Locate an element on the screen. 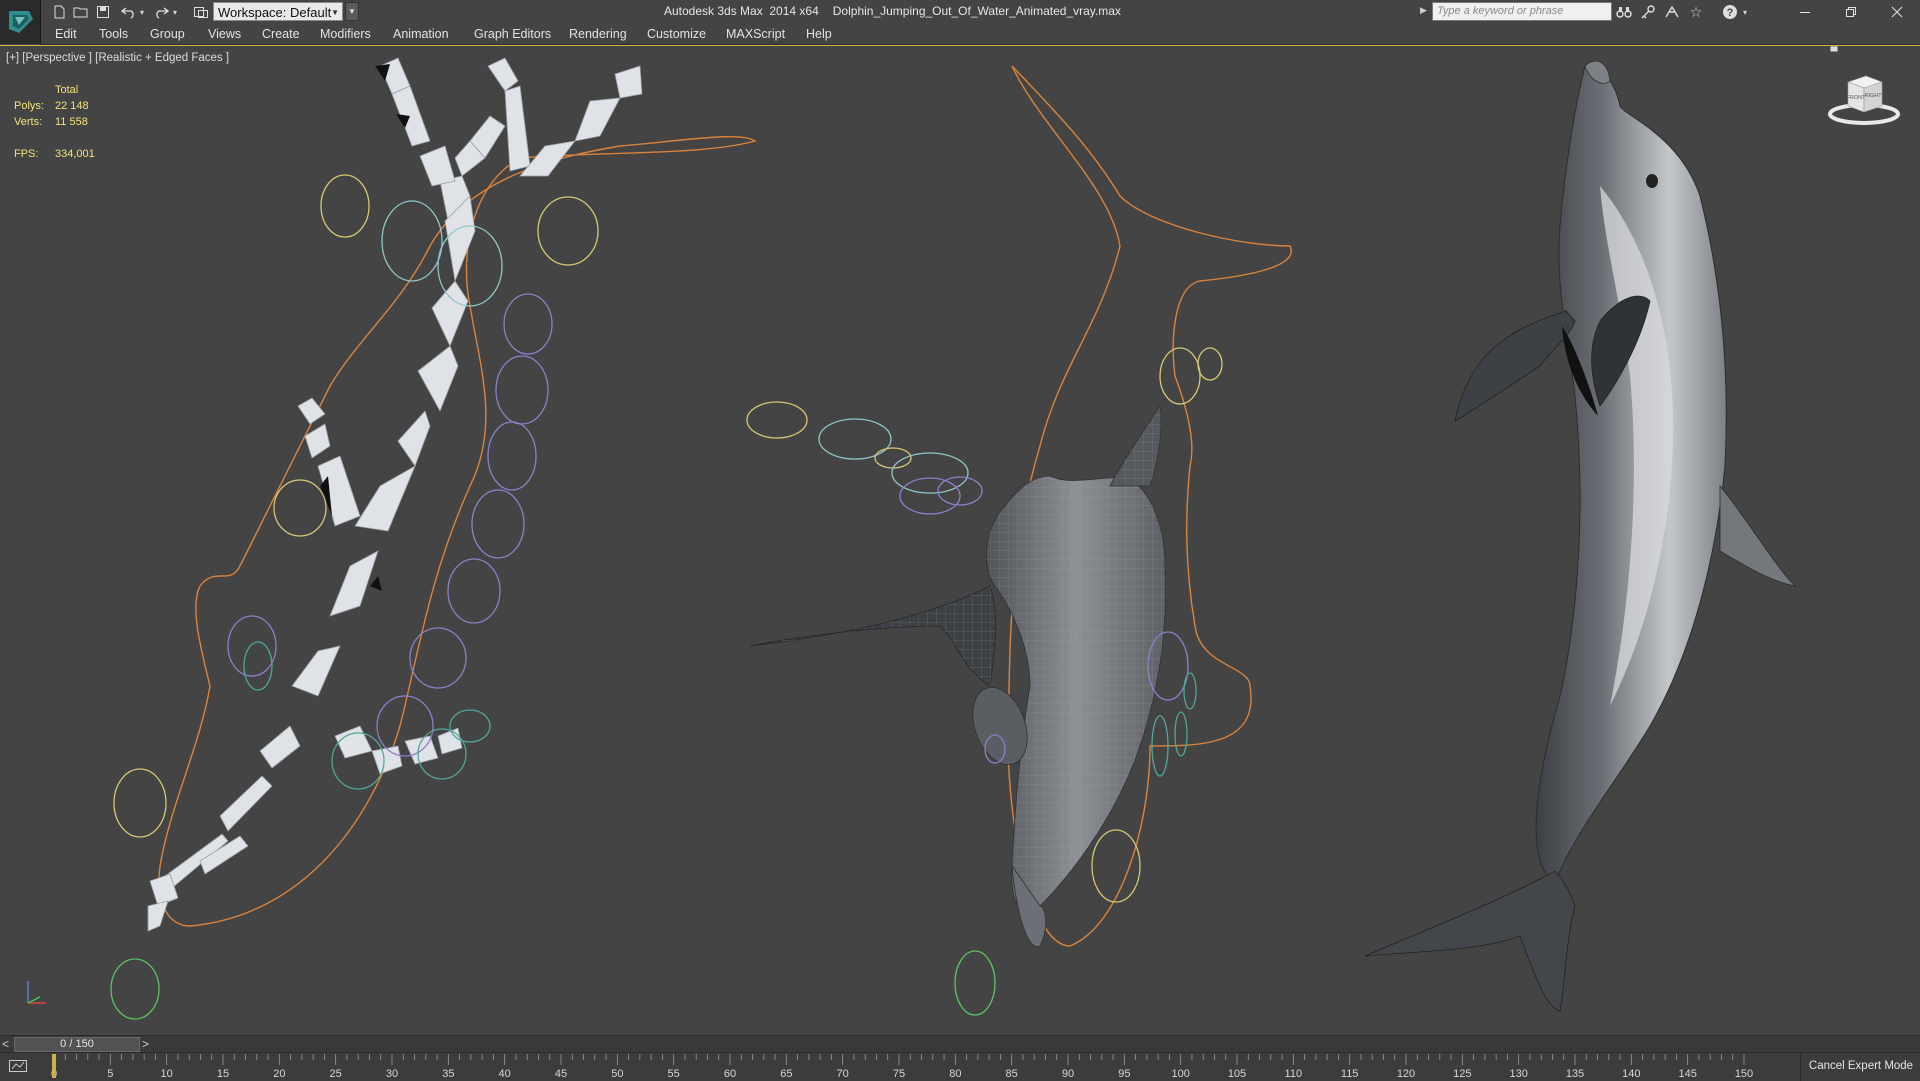 The image size is (1920, 1081). next-frame-button: > is located at coordinates (148, 1044).